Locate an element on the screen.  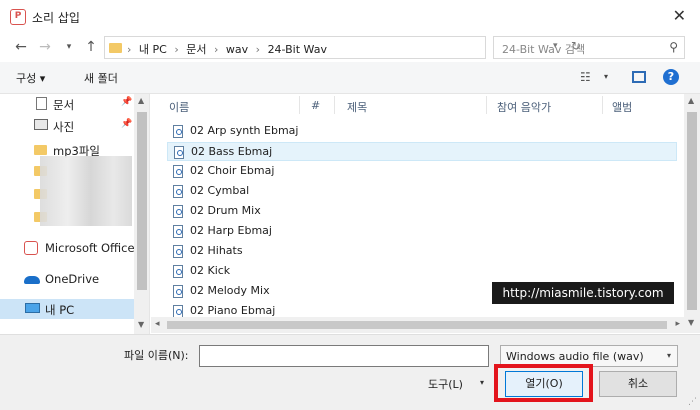
nav-item-pictures: 사진 📌 is located at coordinates (67, 126).